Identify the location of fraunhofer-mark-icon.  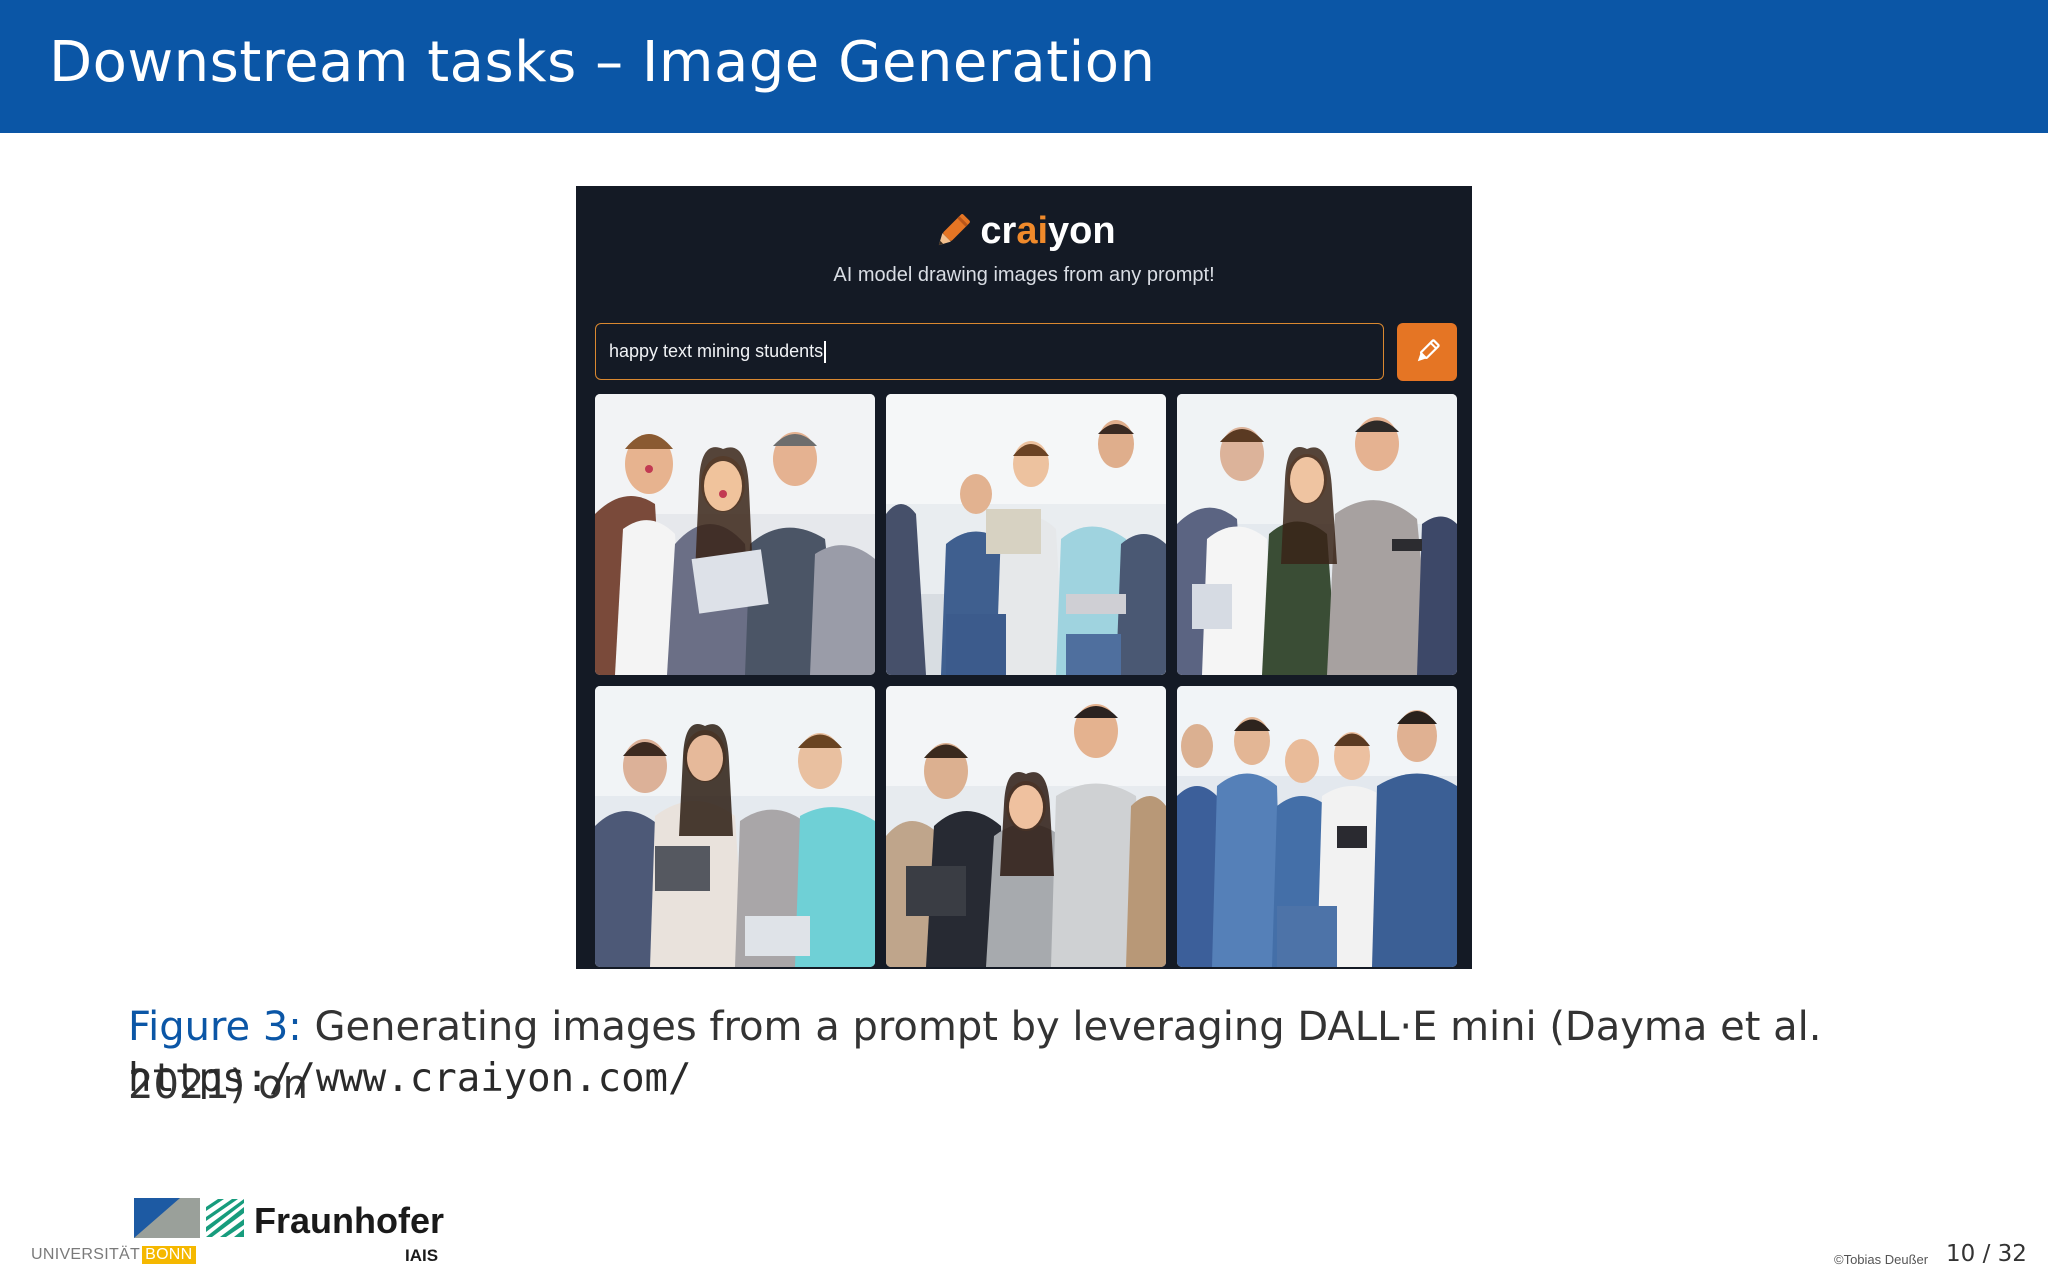
(225, 1218).